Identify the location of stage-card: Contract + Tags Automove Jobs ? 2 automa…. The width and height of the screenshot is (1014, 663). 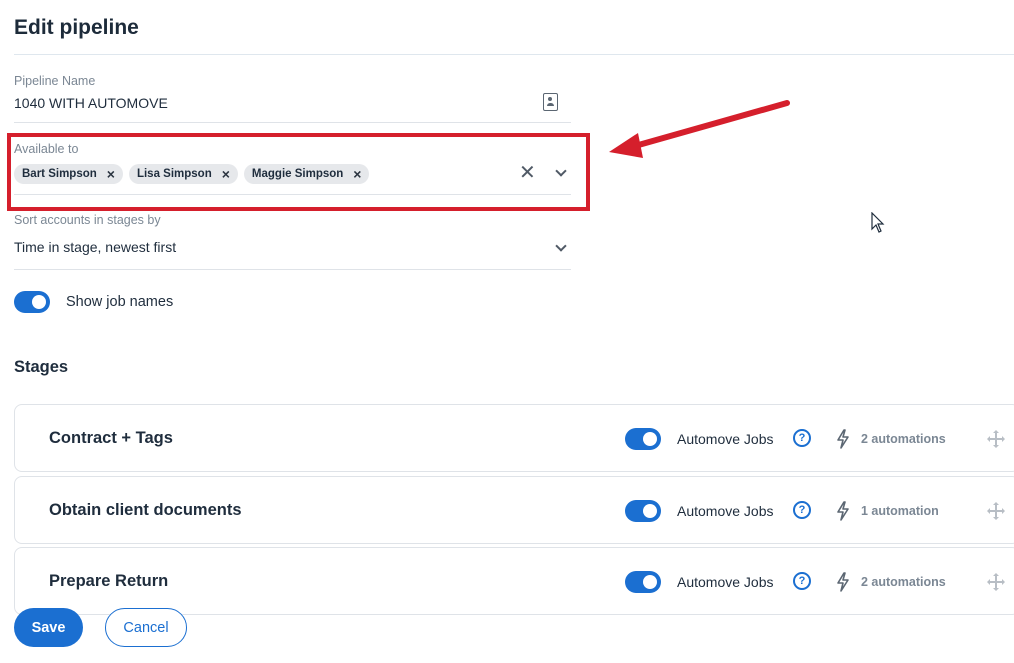
(514, 438).